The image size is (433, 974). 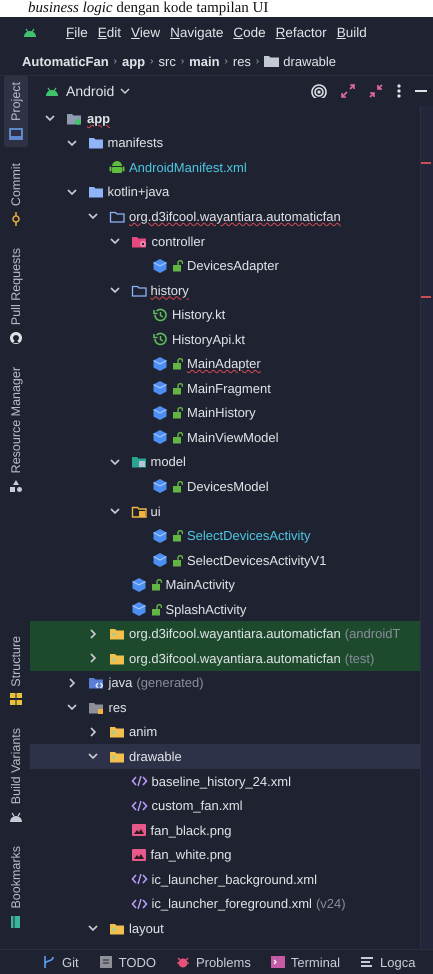 What do you see at coordinates (225, 192) in the screenshot?
I see `tree-item: kotlin+java` at bounding box center [225, 192].